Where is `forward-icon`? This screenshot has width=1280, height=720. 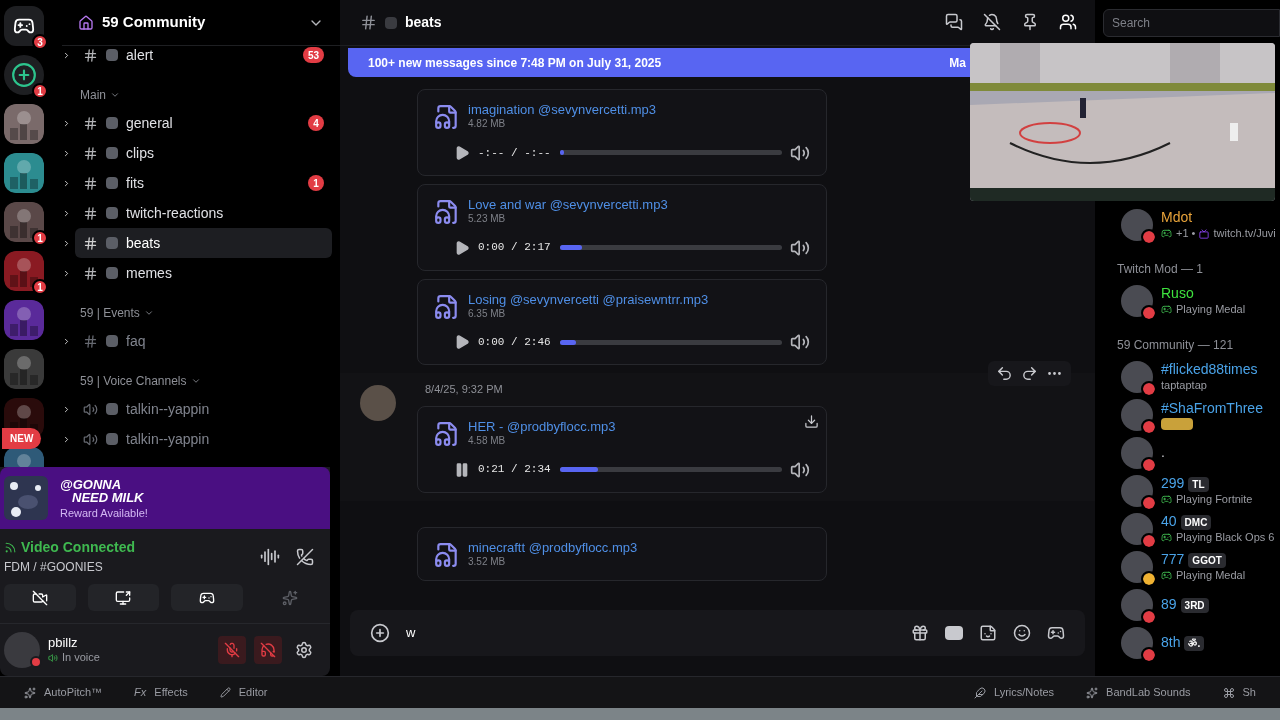
forward-icon is located at coordinates (1029, 374).